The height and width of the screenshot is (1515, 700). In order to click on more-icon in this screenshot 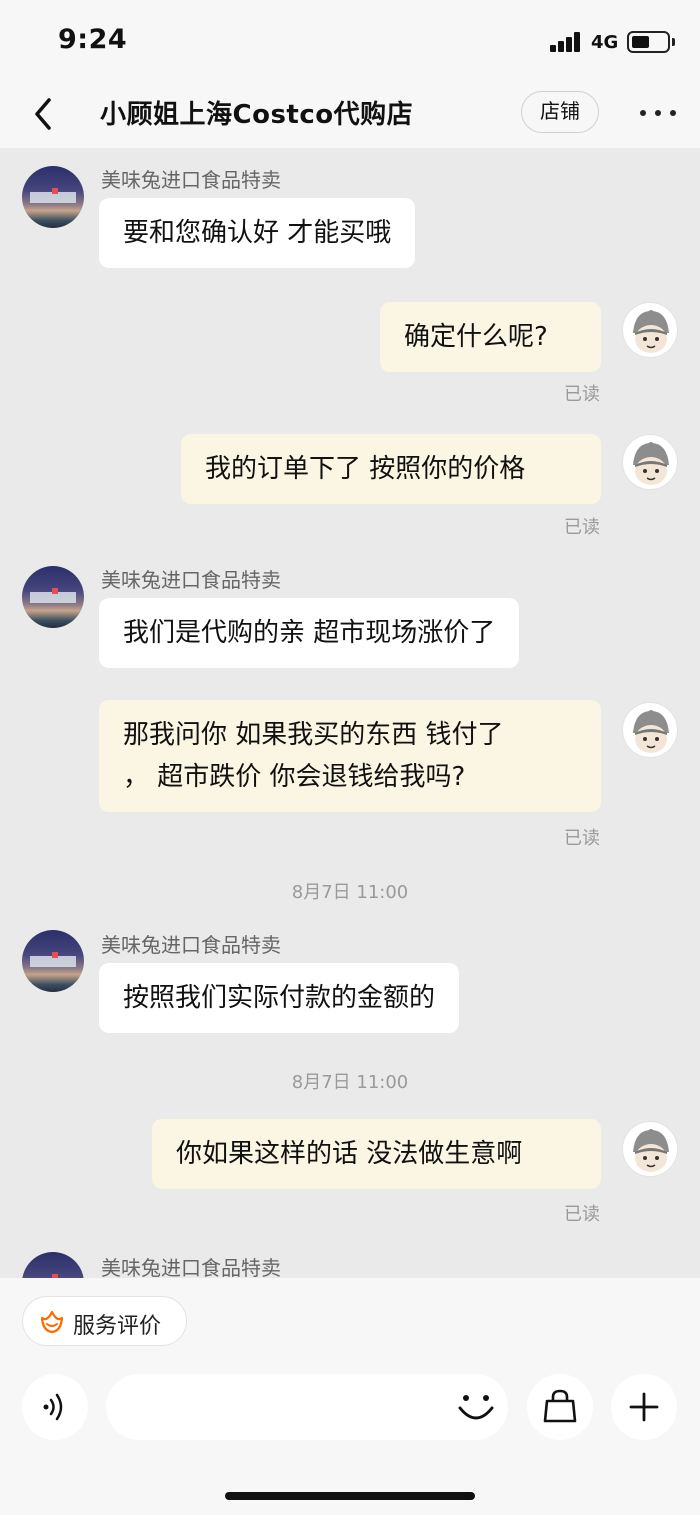, I will do `click(643, 113)`.